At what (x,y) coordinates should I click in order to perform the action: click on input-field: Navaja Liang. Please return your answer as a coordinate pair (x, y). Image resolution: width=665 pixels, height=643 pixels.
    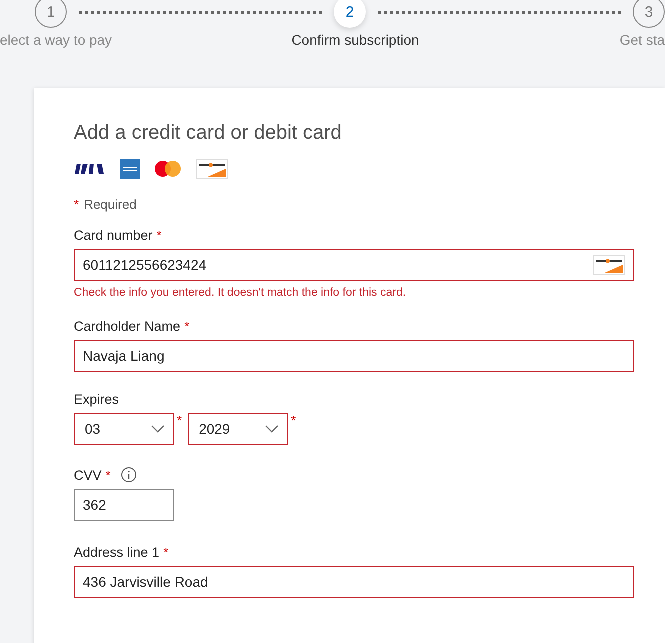
    Looking at the image, I should click on (354, 356).